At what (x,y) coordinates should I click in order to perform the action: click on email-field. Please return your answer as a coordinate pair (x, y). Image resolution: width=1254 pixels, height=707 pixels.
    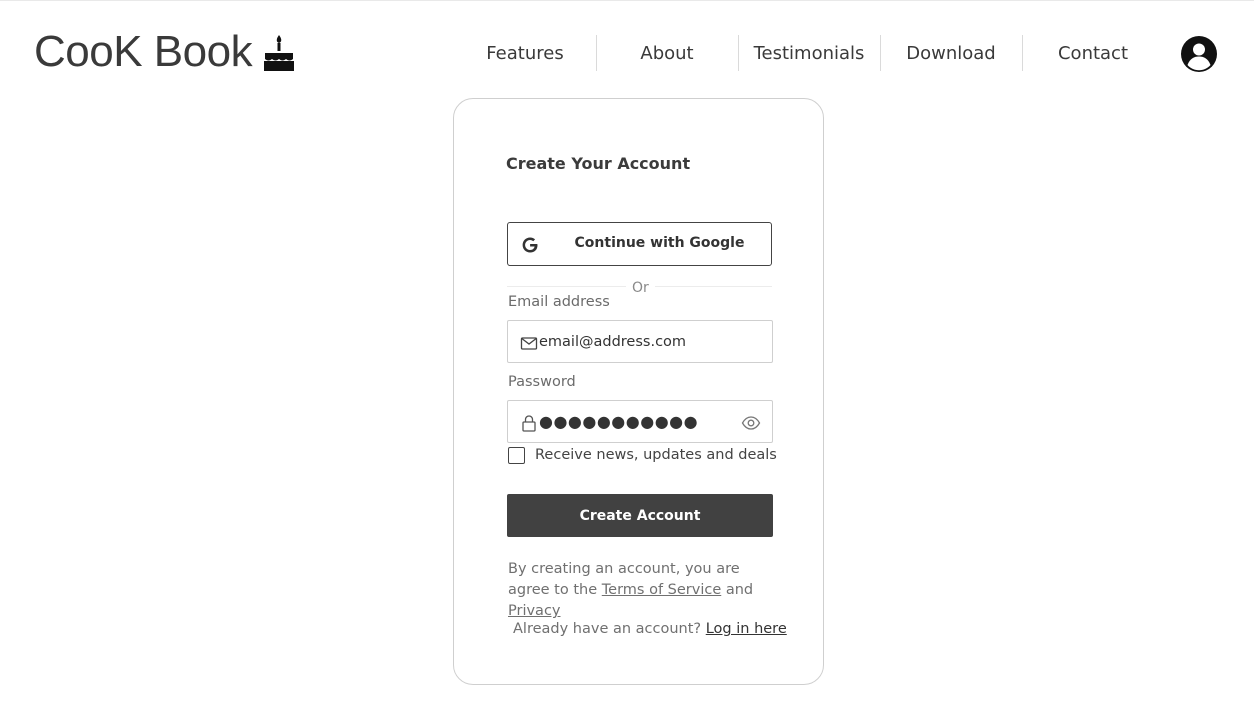
    Looking at the image, I should click on (640, 341).